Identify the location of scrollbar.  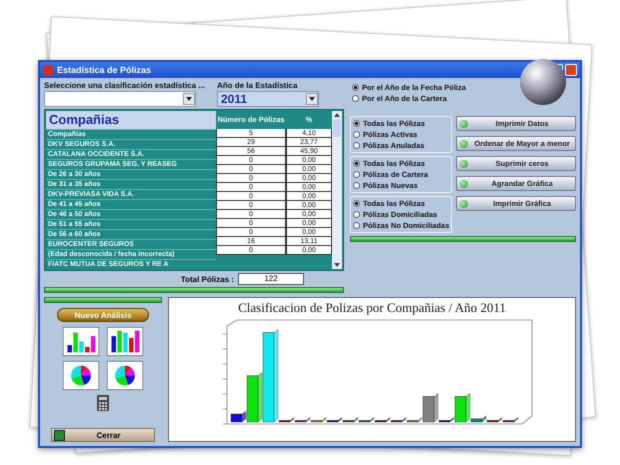
(337, 190).